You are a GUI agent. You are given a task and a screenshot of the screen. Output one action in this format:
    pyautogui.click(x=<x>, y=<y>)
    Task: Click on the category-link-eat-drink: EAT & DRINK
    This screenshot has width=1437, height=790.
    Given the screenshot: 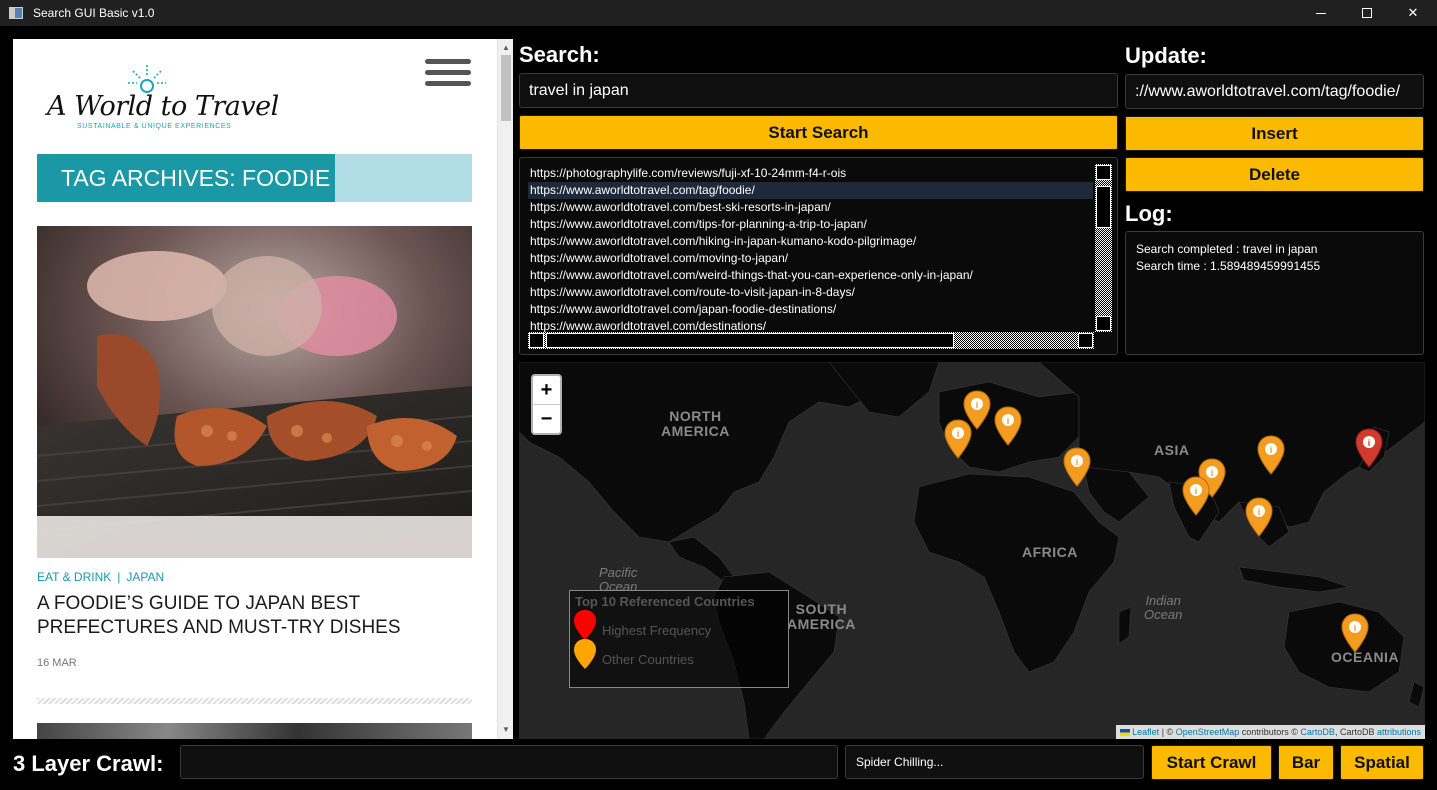 What is the action you would take?
    pyautogui.click(x=74, y=577)
    